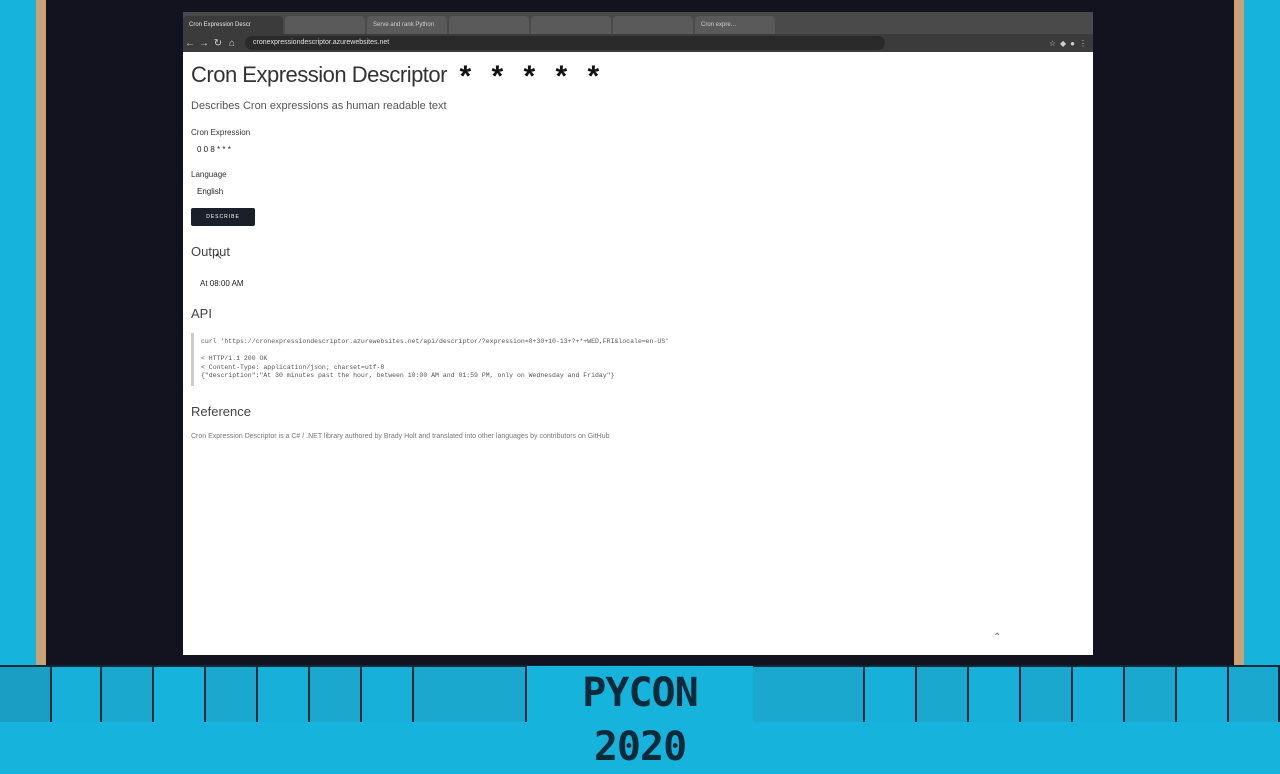 The image size is (1280, 774). What do you see at coordinates (204, 43) in the screenshot?
I see `forward-icon: →` at bounding box center [204, 43].